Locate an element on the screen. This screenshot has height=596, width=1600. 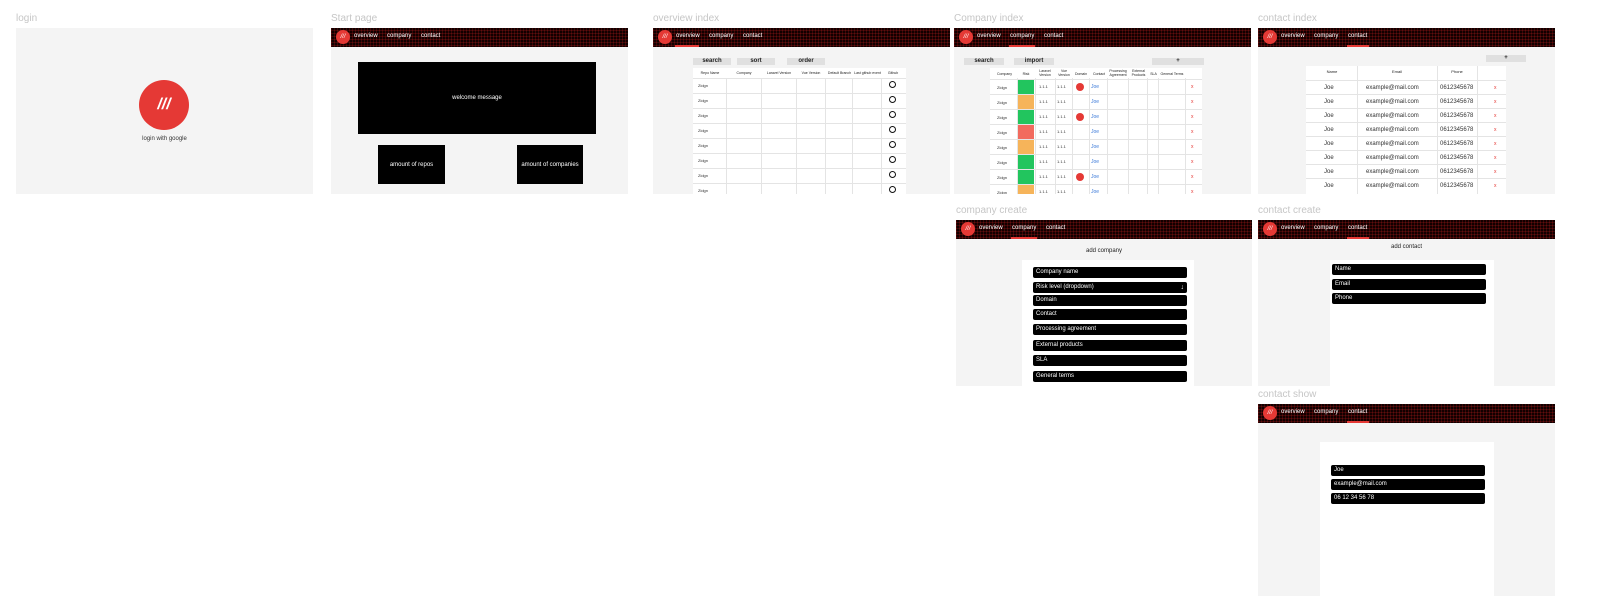
sla-field: SLA is located at coordinates (1110, 360).